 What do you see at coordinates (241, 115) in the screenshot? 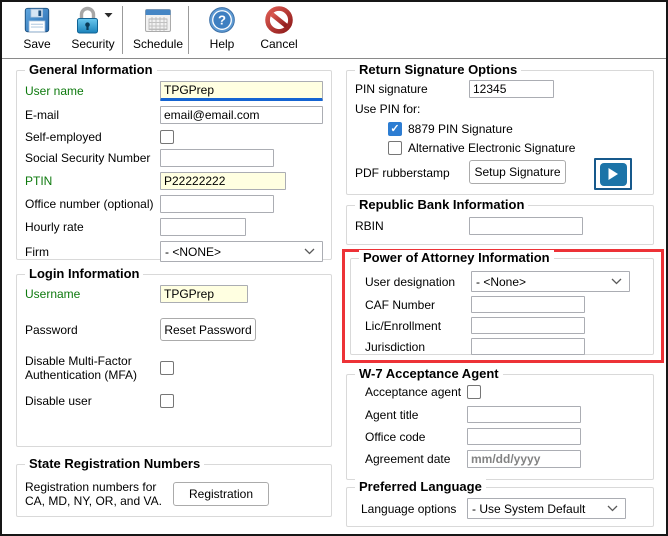
I see `email-input` at bounding box center [241, 115].